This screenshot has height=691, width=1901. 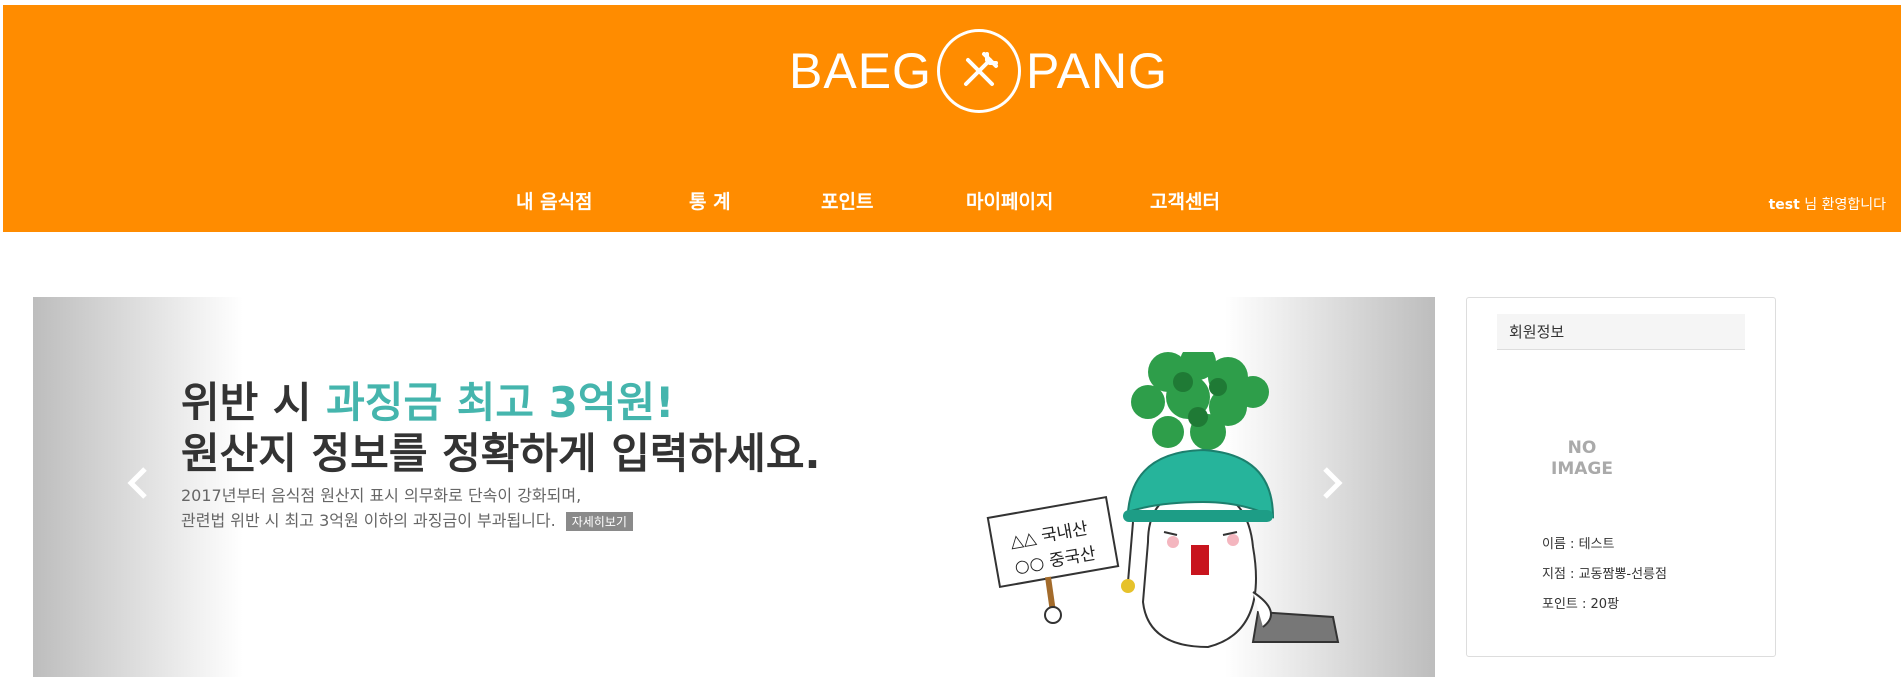 What do you see at coordinates (1333, 483) in the screenshot?
I see `chevron-right-icon` at bounding box center [1333, 483].